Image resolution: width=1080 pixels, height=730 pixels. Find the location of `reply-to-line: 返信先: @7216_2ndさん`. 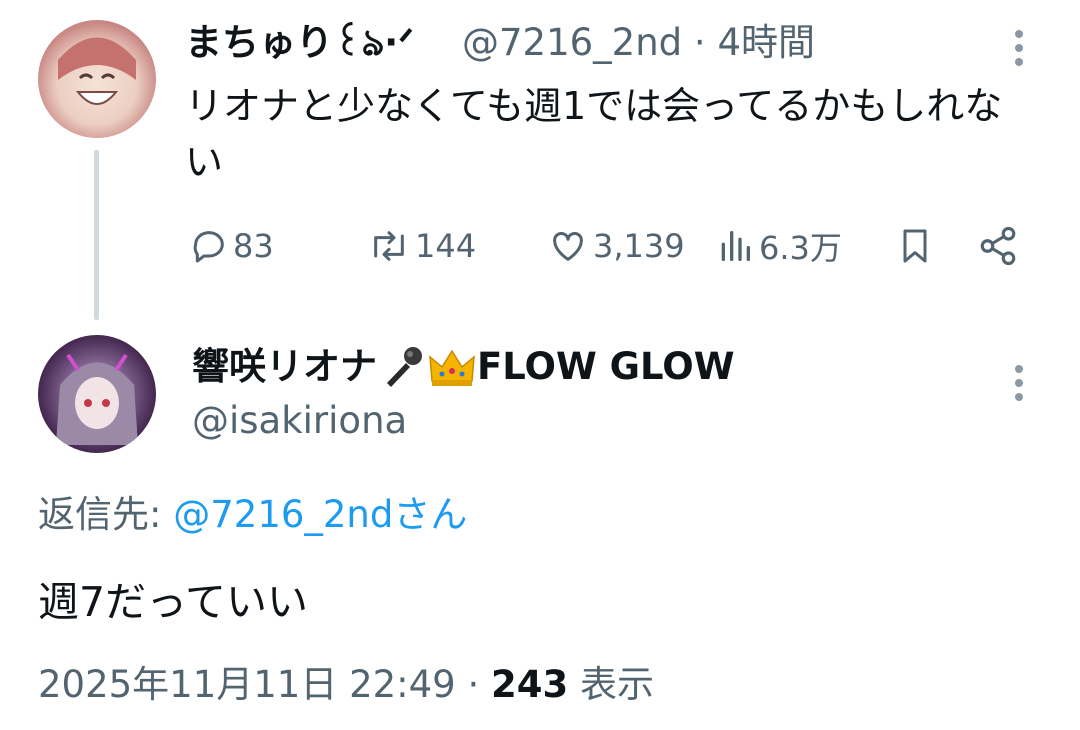

reply-to-line: 返信先: @7216_2ndさん is located at coordinates (252, 515).